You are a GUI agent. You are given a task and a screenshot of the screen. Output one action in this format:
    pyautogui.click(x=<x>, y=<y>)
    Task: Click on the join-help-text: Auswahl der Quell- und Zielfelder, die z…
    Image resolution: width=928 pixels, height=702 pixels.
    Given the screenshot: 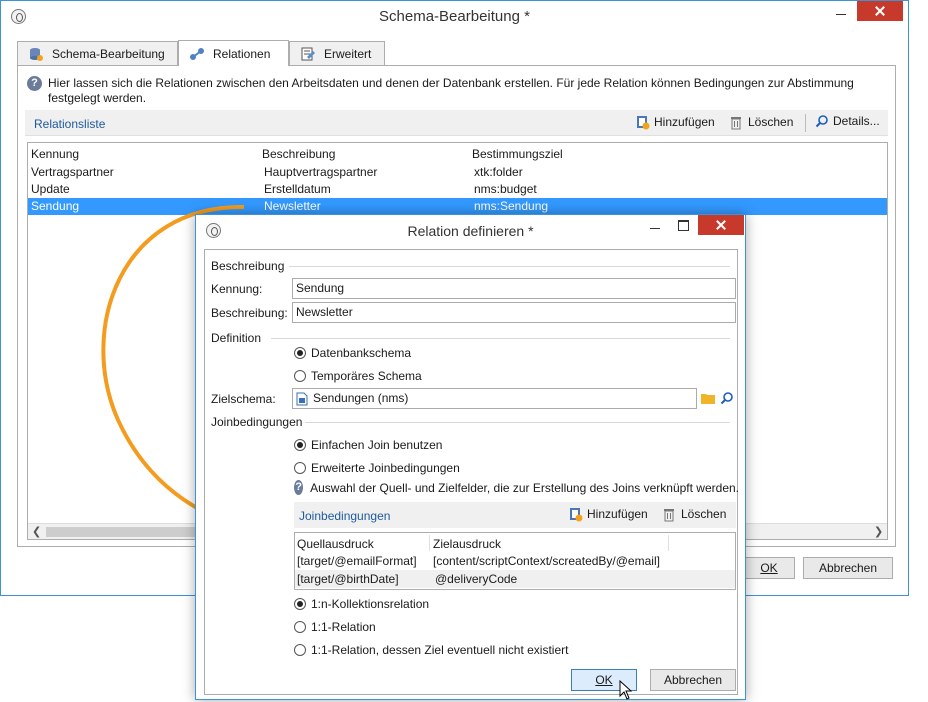 What is the action you would take?
    pyautogui.click(x=524, y=487)
    